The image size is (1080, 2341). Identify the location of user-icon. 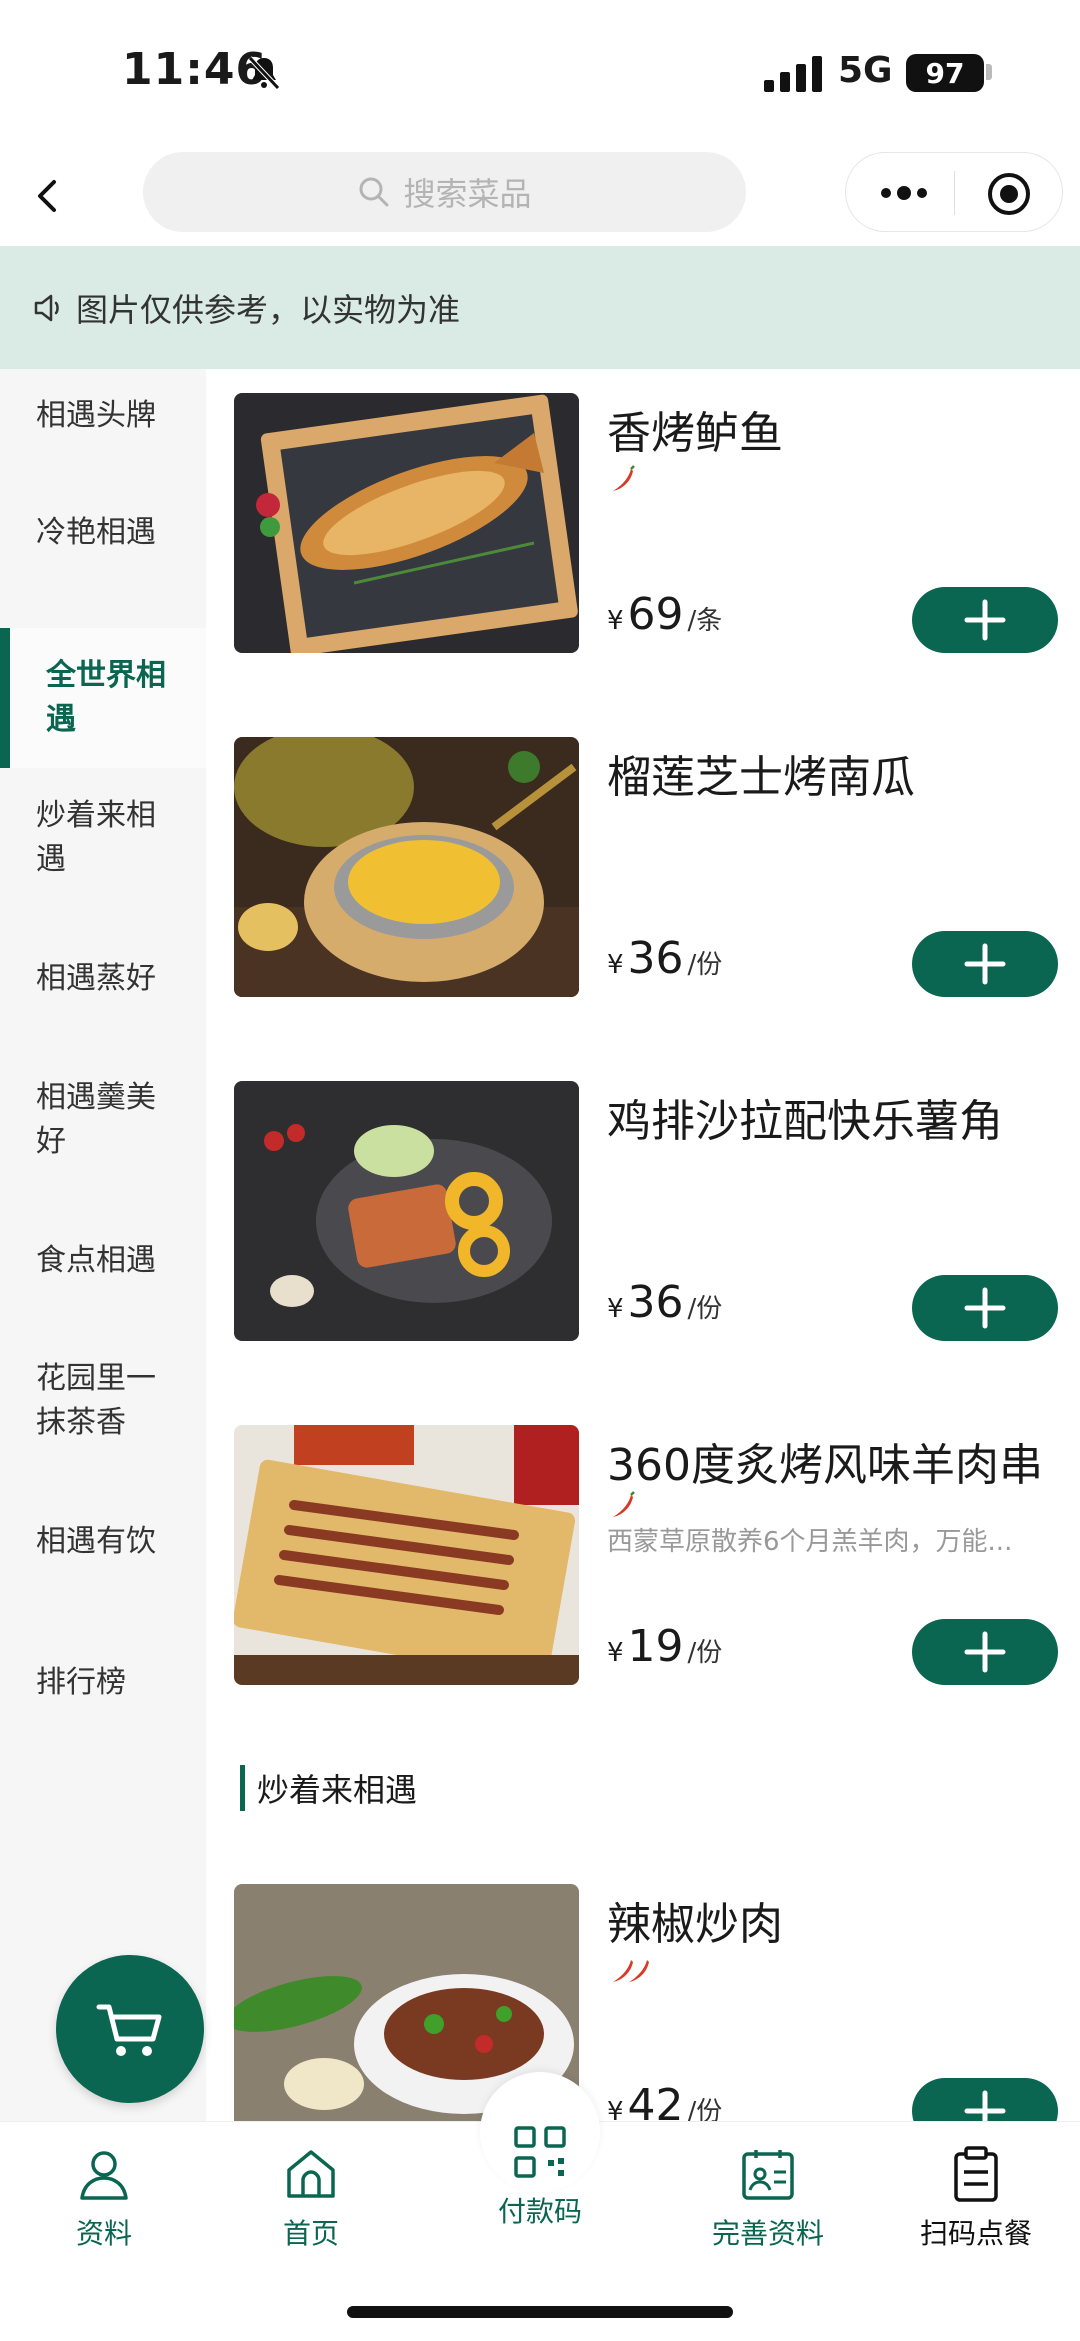
(104, 2175).